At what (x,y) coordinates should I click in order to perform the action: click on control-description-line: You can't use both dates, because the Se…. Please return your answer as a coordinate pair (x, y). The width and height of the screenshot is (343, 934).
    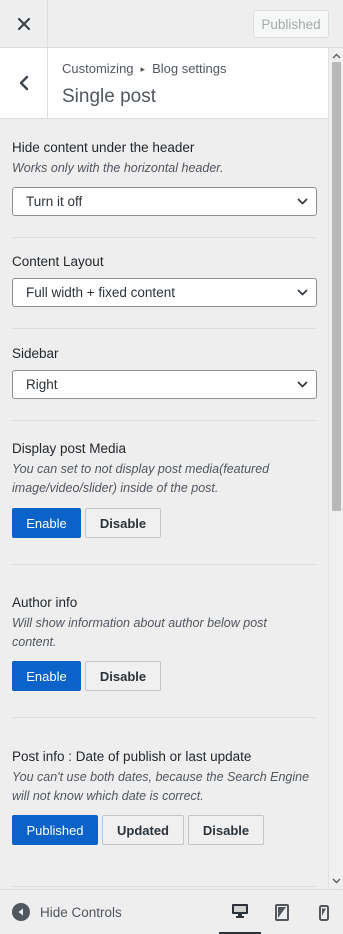
    Looking at the image, I should click on (161, 777).